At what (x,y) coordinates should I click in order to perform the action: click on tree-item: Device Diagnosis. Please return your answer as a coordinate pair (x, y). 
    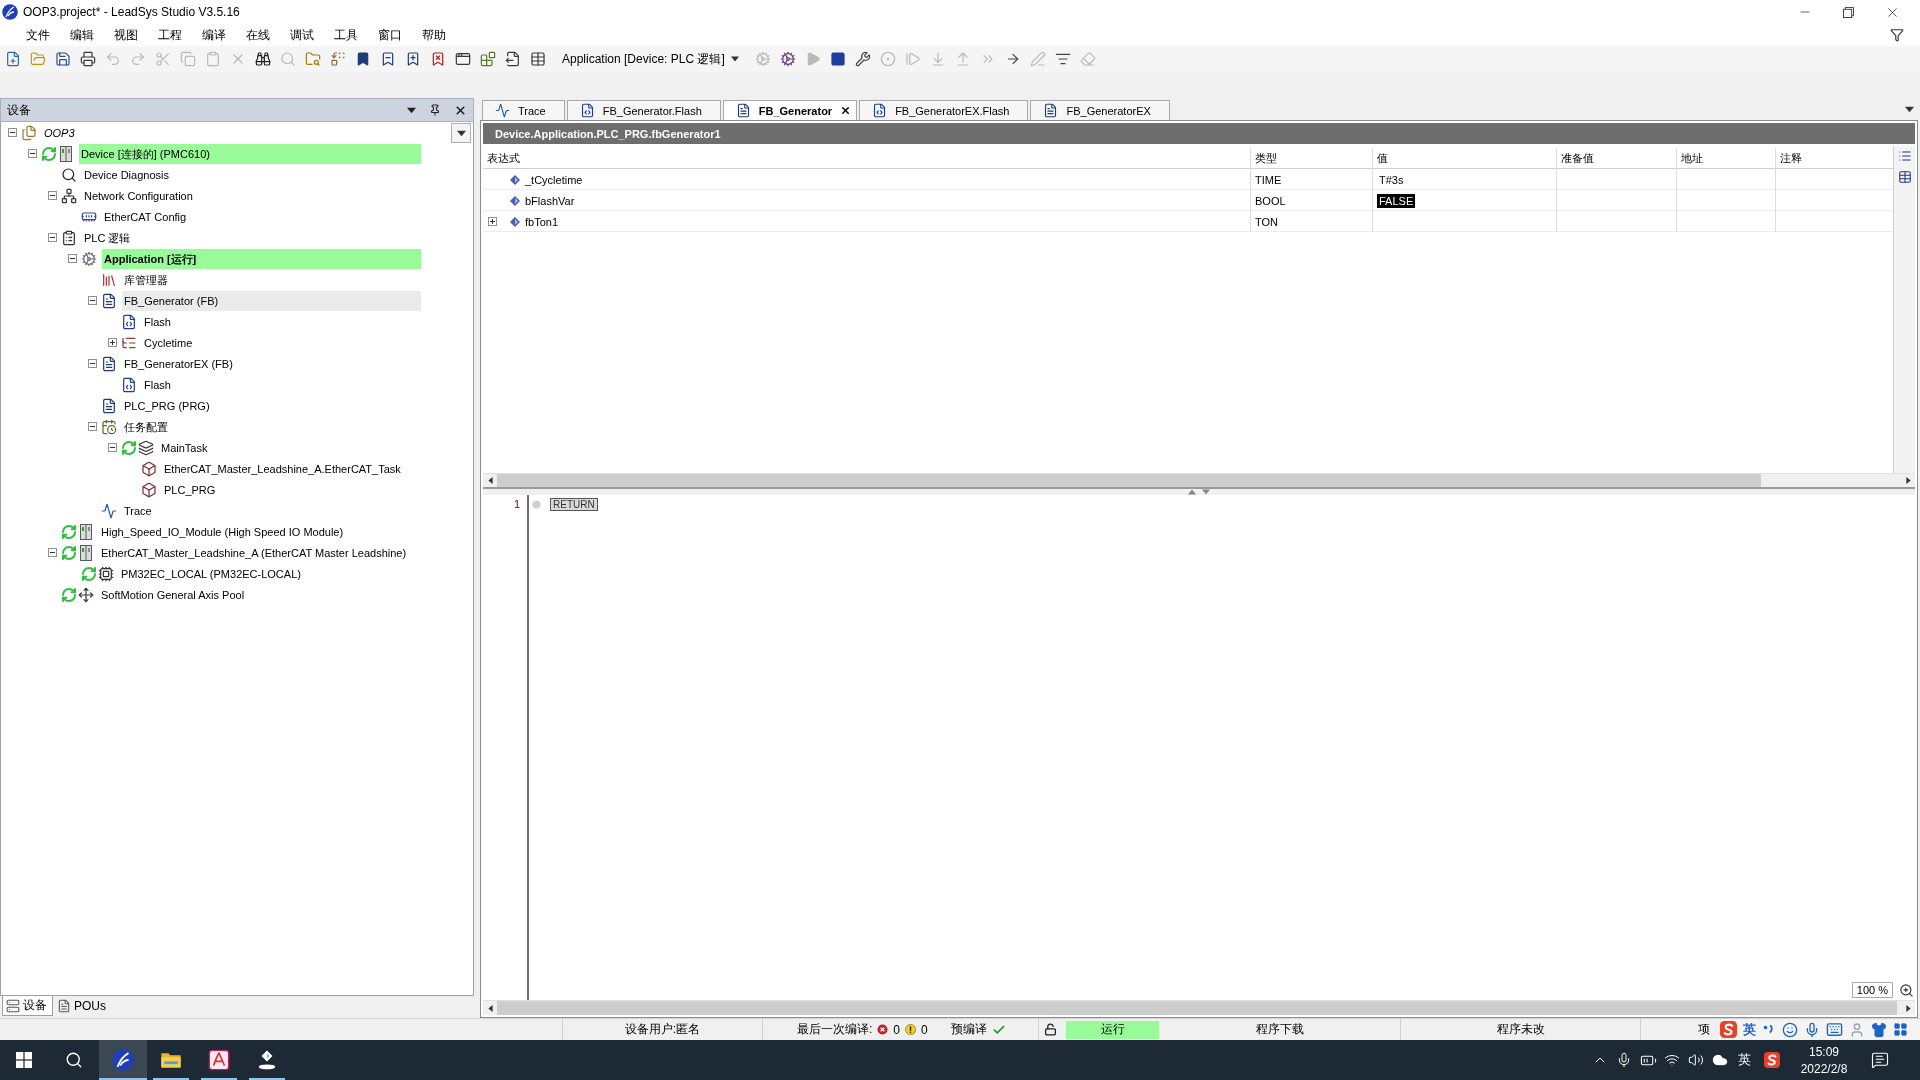
    Looking at the image, I should click on (126, 174).